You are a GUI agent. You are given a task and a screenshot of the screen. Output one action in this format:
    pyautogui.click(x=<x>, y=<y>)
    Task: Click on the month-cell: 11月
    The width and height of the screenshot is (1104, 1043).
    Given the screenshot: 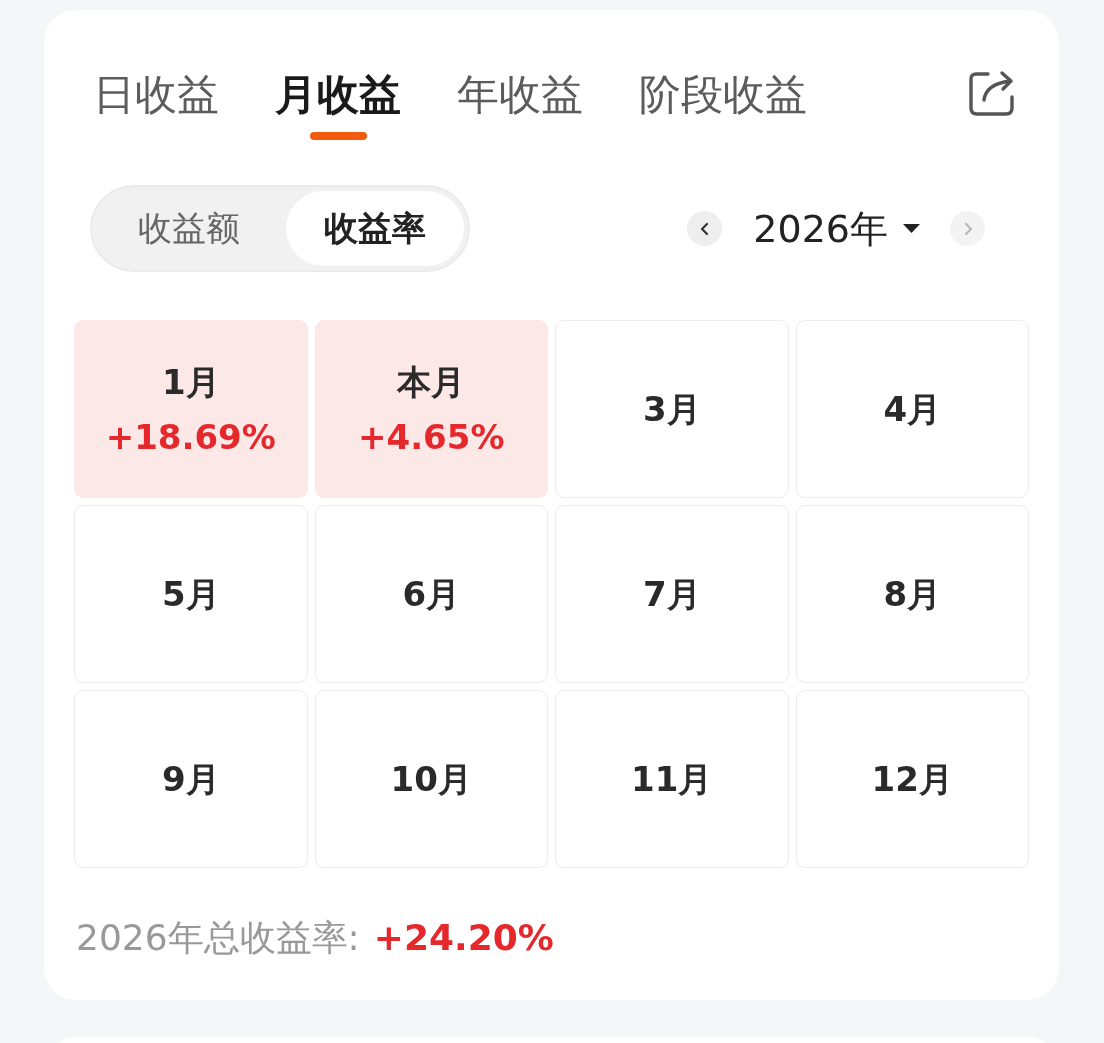 What is the action you would take?
    pyautogui.click(x=672, y=779)
    